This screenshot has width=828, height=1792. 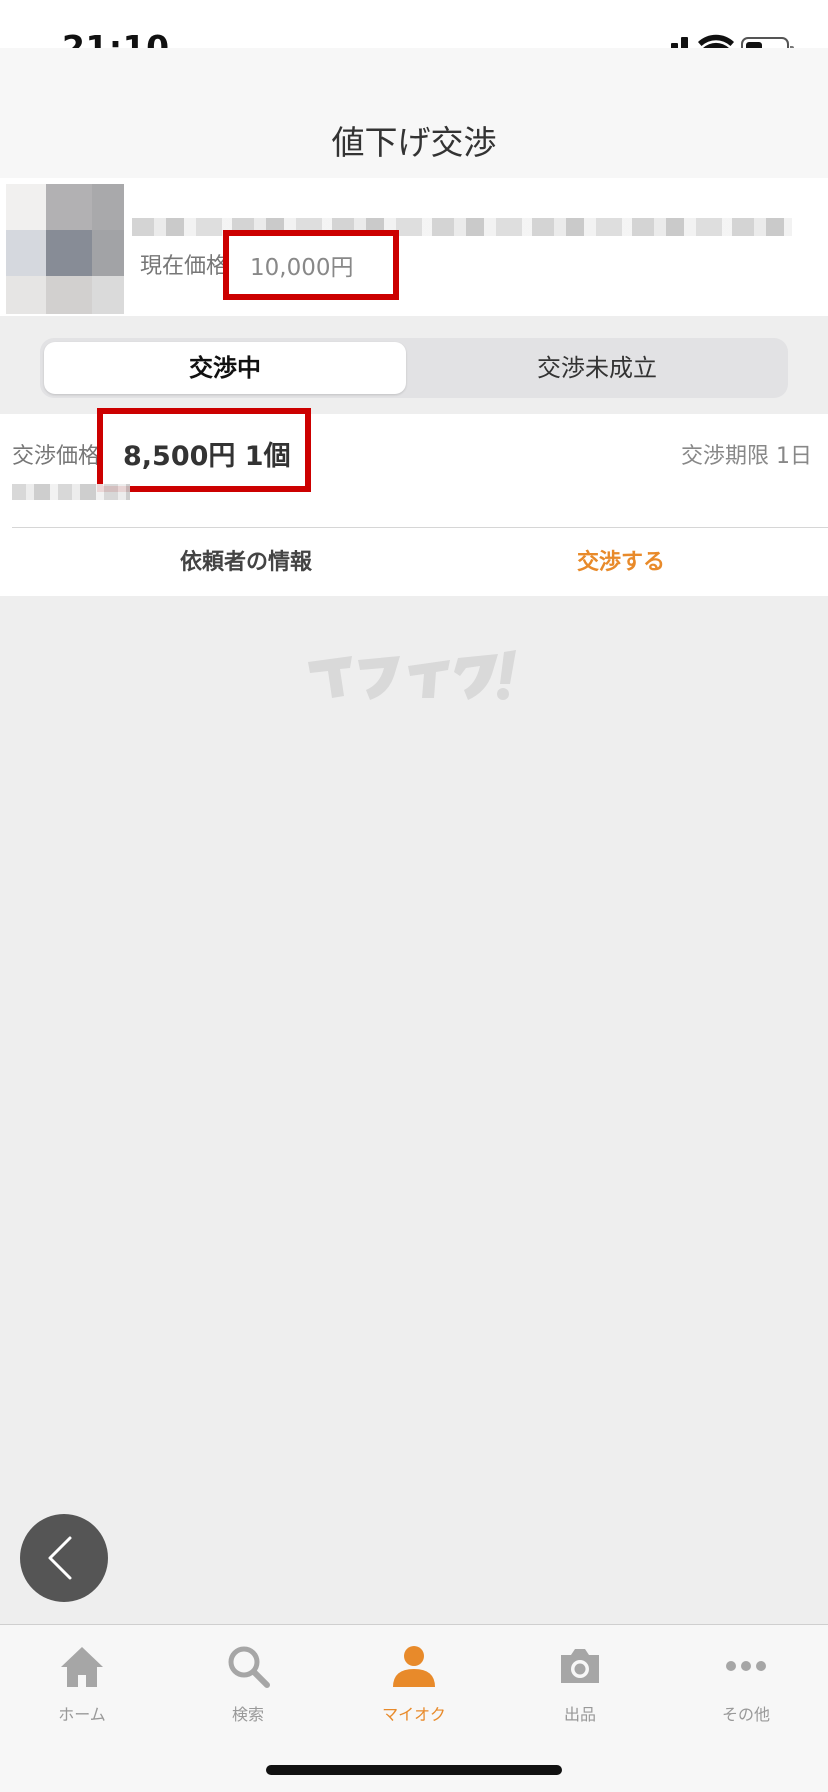 I want to click on tab-negotiating: 交渉中, so click(x=225, y=368).